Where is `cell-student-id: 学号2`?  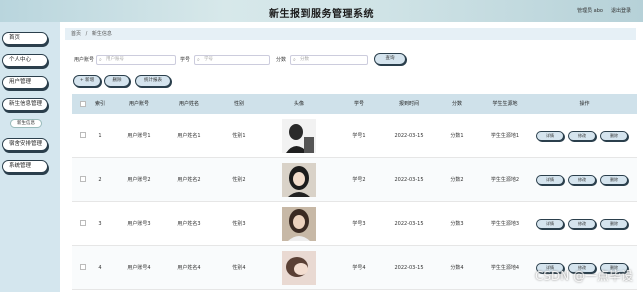 cell-student-id: 学号2 is located at coordinates (359, 180).